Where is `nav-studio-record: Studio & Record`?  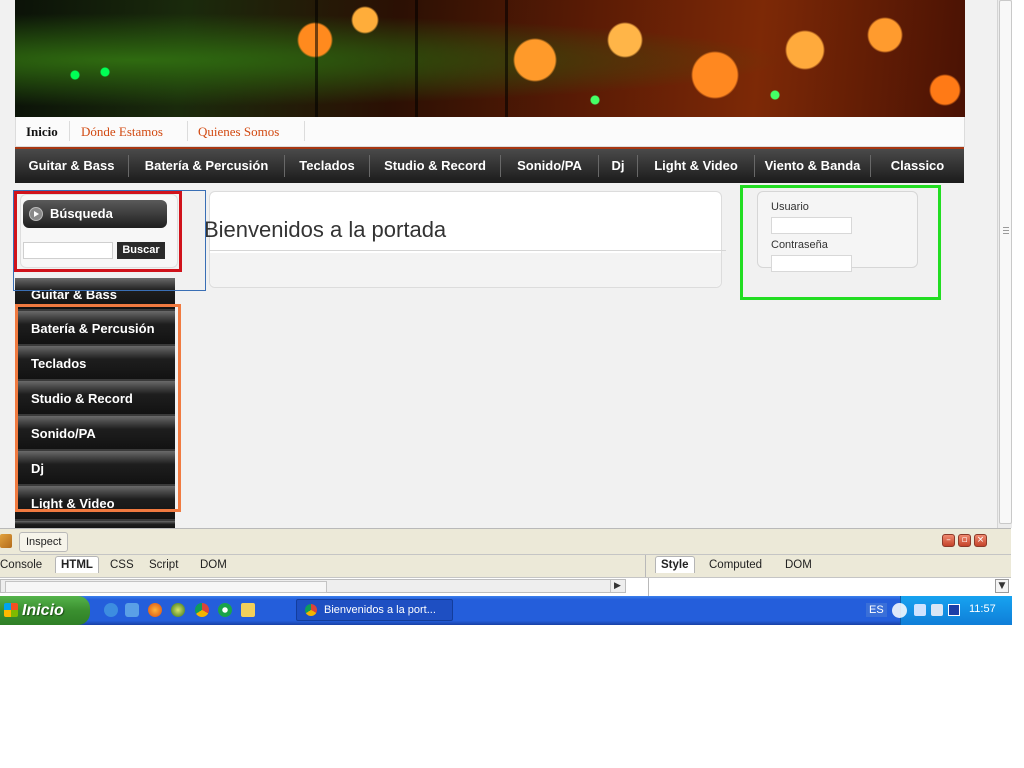 nav-studio-record: Studio & Record is located at coordinates (435, 166).